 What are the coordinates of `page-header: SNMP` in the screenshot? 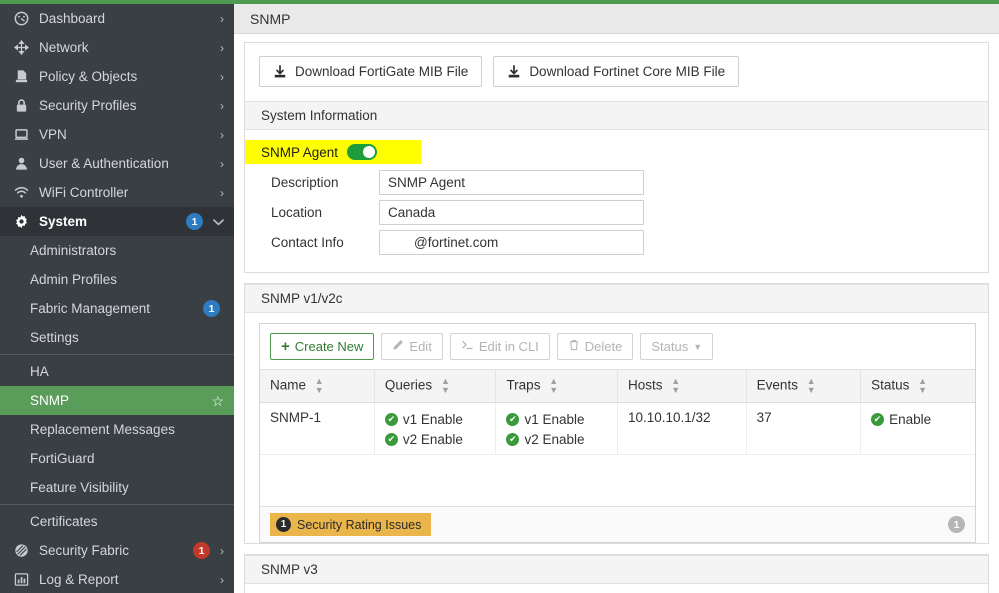 It's located at (616, 19).